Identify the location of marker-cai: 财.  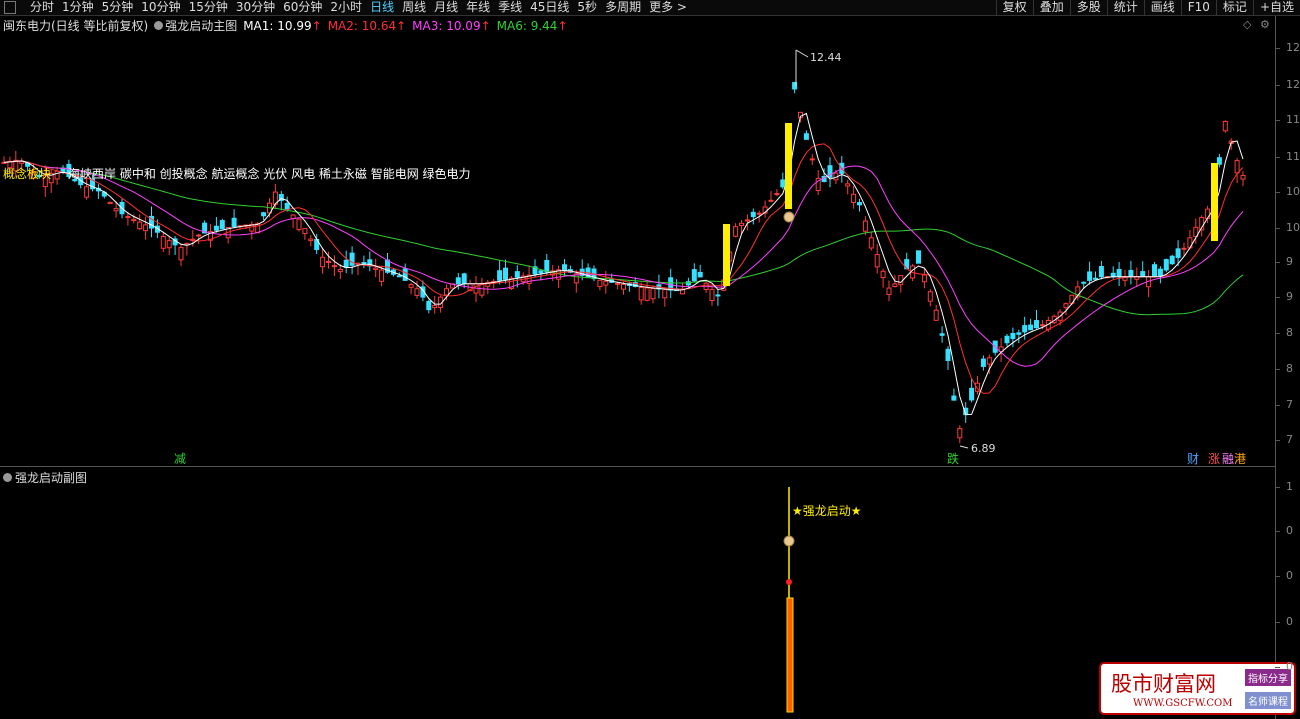
(1193, 459).